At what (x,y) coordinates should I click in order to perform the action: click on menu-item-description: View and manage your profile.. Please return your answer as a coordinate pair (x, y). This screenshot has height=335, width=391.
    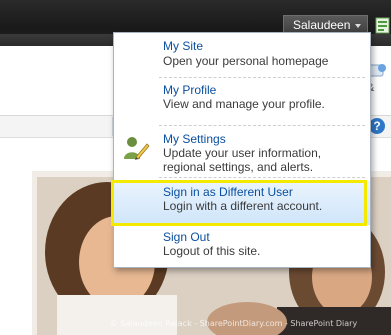
    Looking at the image, I should click on (244, 104).